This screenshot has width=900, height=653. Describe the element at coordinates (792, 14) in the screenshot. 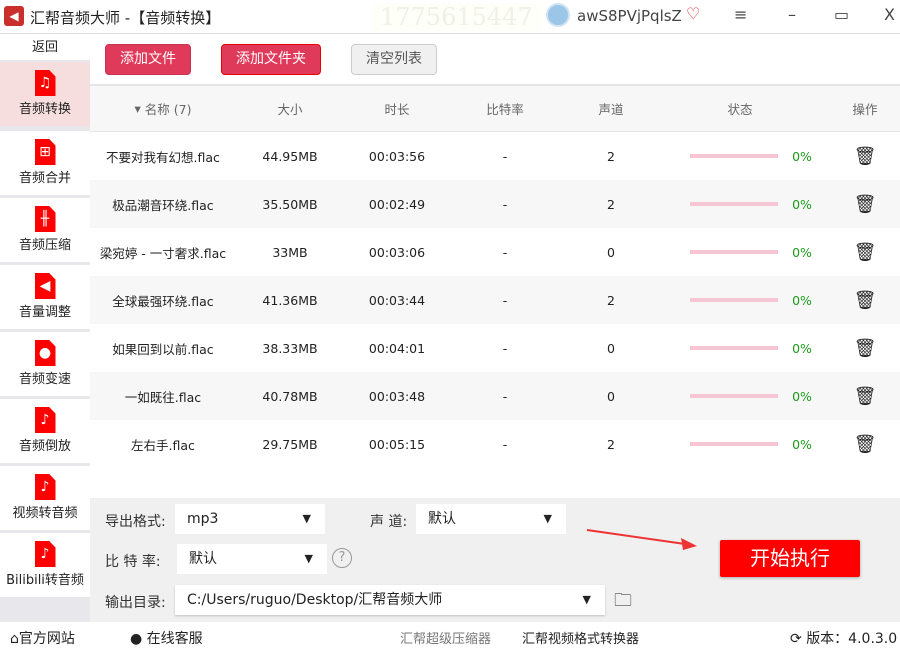

I see `minimize-icon: –` at that location.